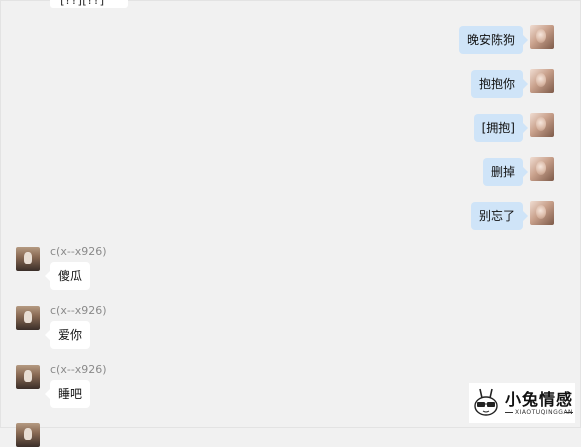 The height and width of the screenshot is (447, 581). I want to click on received-message-text: 傻瓜, so click(70, 276).